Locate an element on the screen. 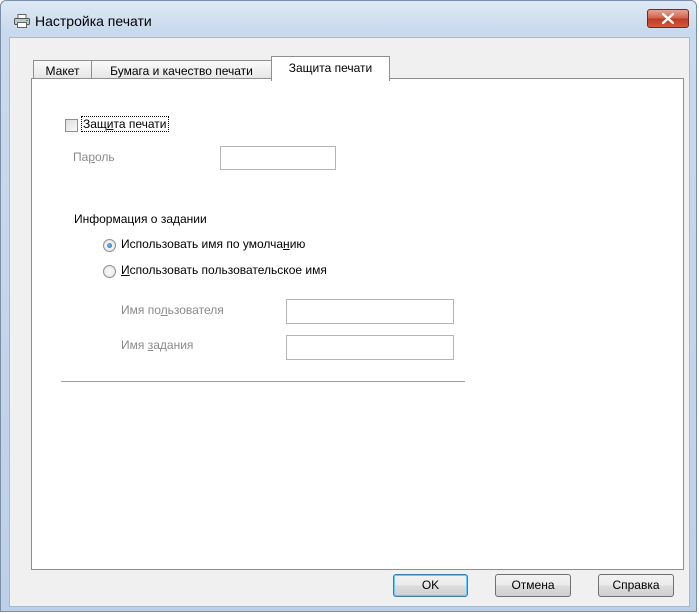 The width and height of the screenshot is (699, 614). close-icon is located at coordinates (668, 18).